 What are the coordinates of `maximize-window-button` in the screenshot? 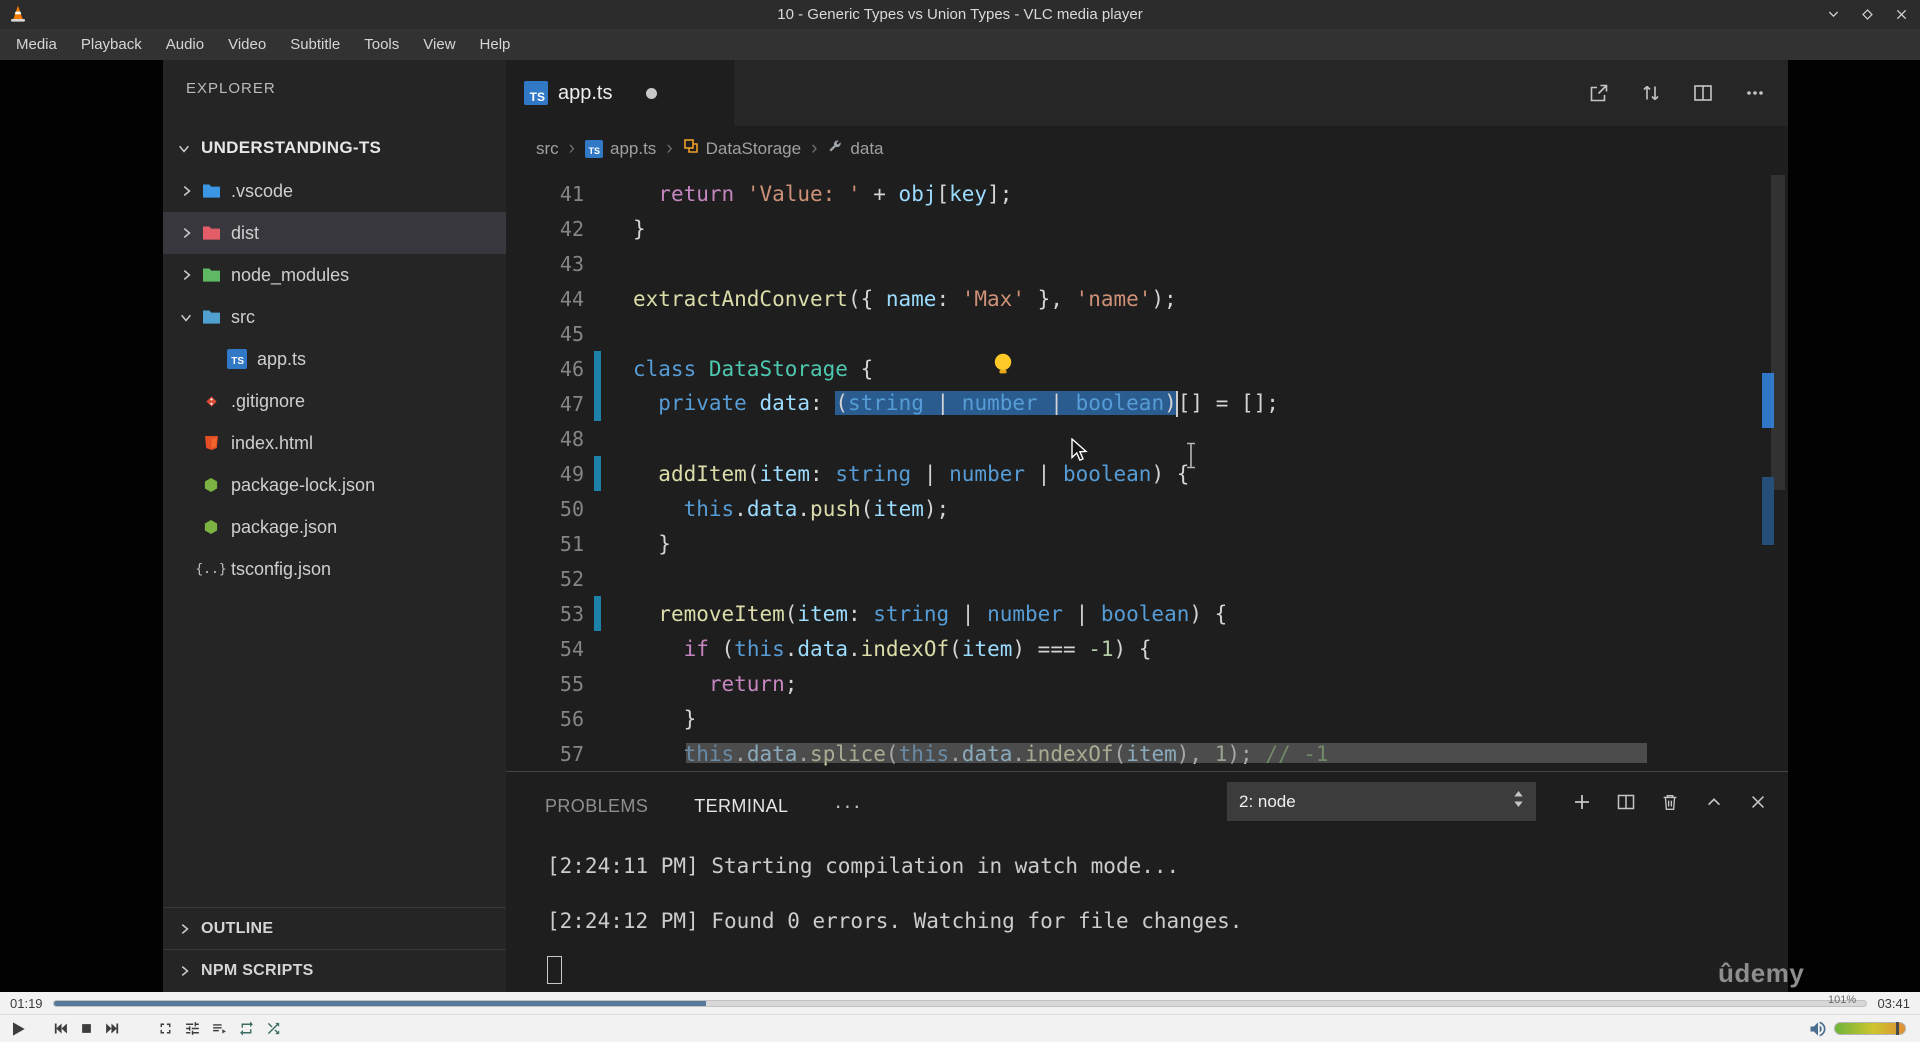 It's located at (1867, 15).